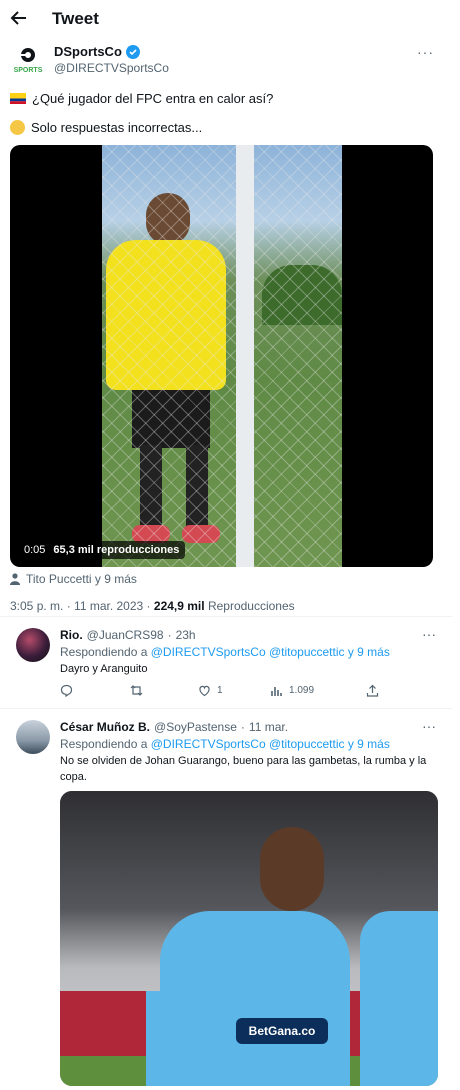  What do you see at coordinates (18, 98) in the screenshot?
I see `colombia-flag-icon` at bounding box center [18, 98].